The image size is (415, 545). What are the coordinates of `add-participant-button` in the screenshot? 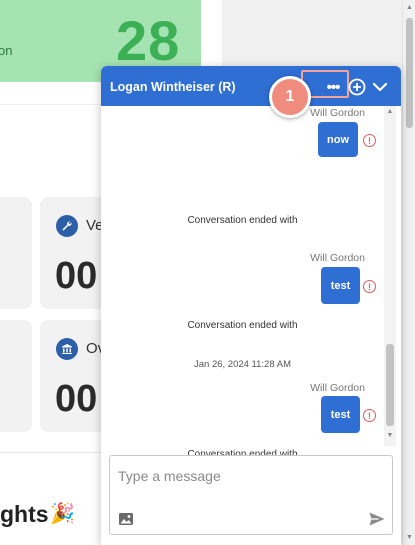 It's located at (357, 87).